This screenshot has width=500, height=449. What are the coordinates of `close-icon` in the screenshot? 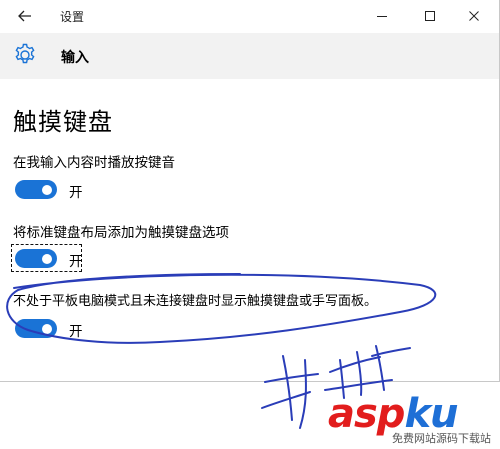 It's located at (474, 16).